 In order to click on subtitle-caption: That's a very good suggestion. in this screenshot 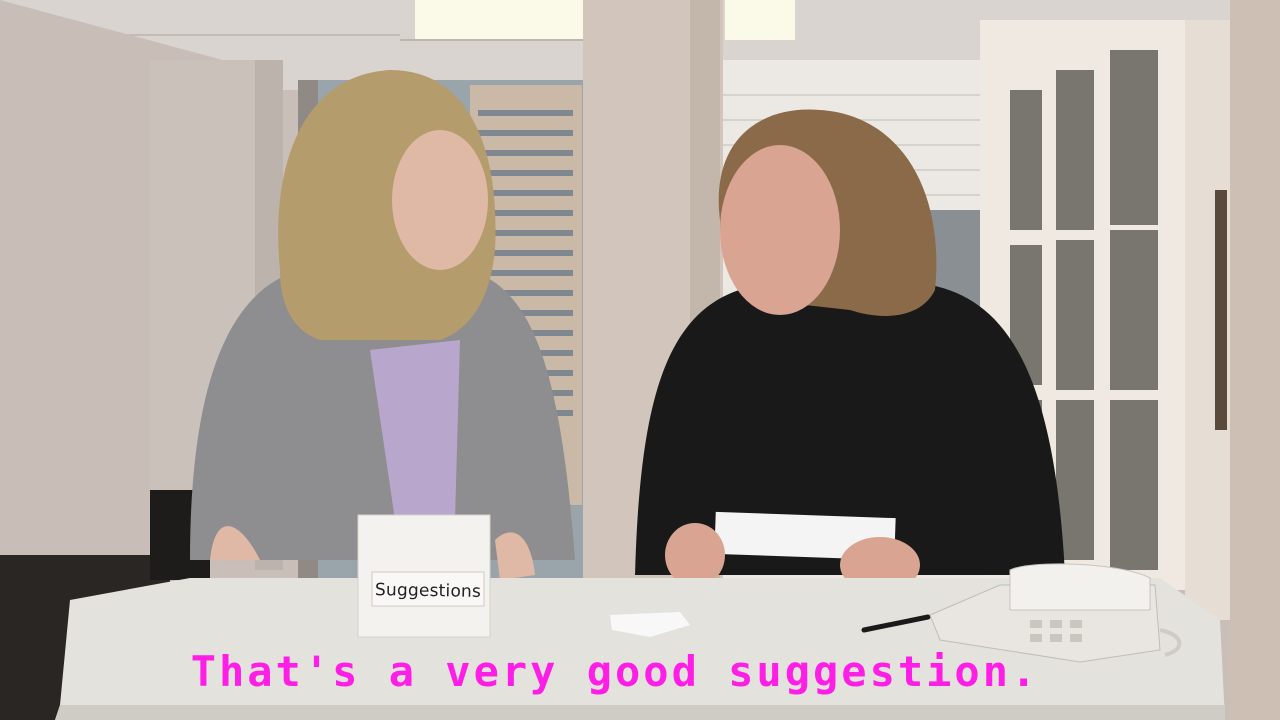, I will do `click(615, 671)`.